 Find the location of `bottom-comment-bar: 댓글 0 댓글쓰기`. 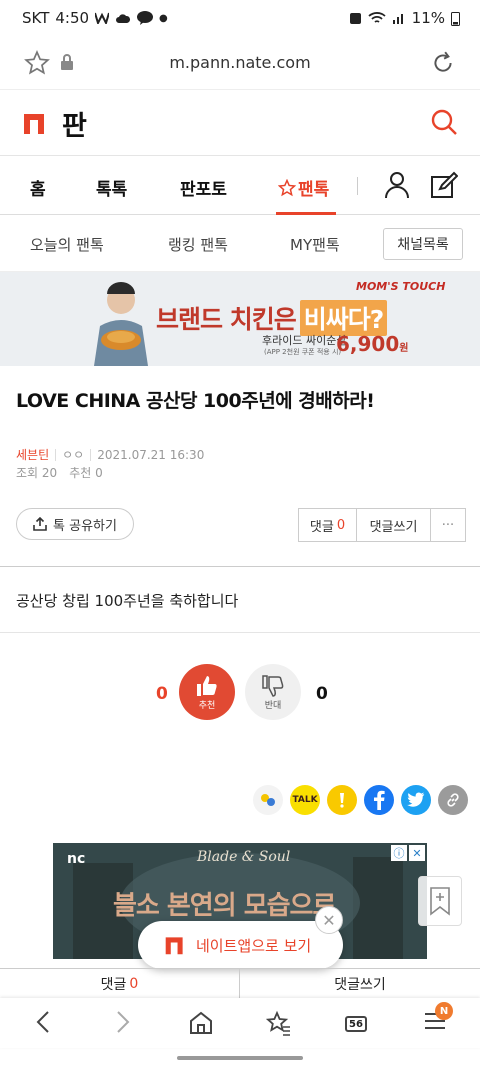

bottom-comment-bar: 댓글 0 댓글쓰기 is located at coordinates (240, 983).